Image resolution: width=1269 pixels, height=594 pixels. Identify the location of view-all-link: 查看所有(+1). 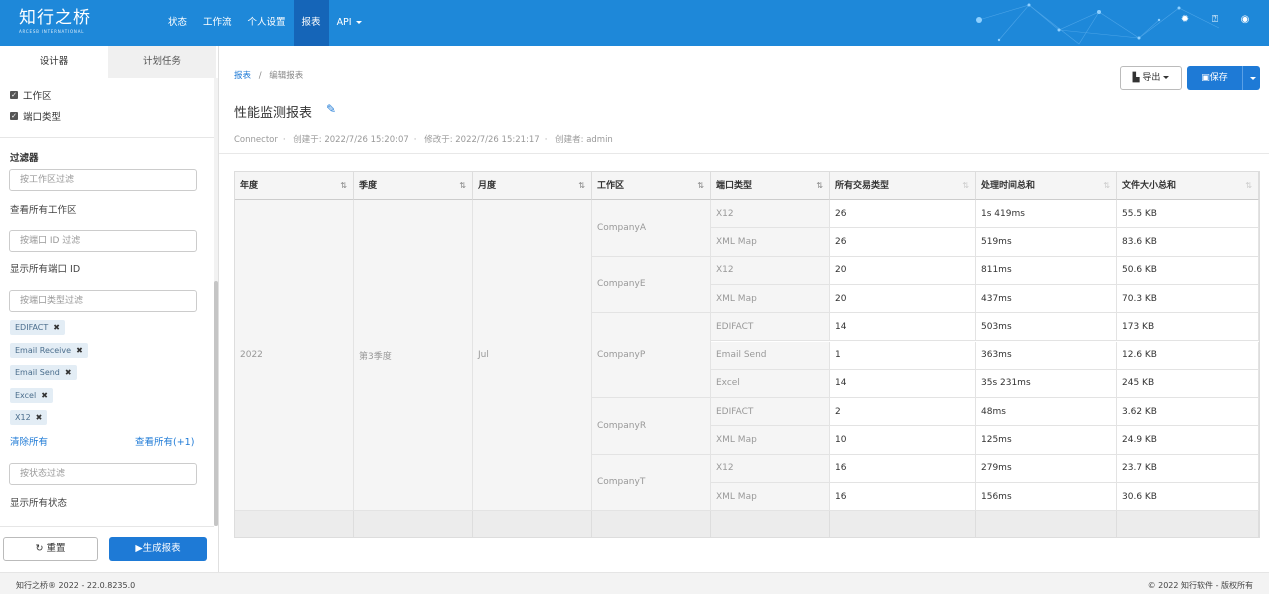
(164, 441).